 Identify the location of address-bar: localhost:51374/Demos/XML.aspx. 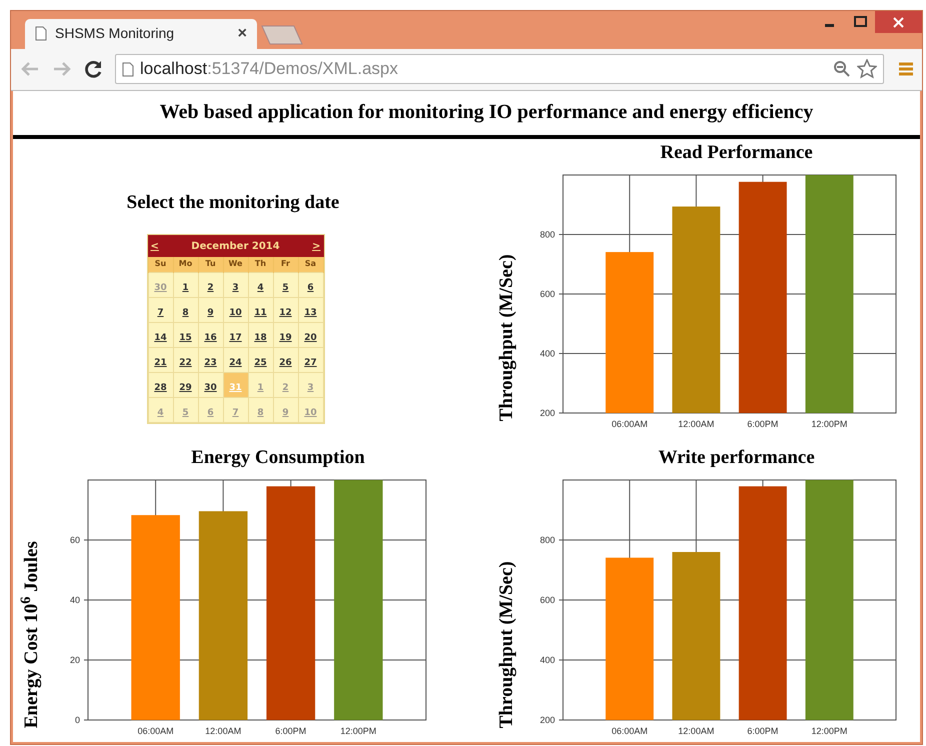
(499, 69).